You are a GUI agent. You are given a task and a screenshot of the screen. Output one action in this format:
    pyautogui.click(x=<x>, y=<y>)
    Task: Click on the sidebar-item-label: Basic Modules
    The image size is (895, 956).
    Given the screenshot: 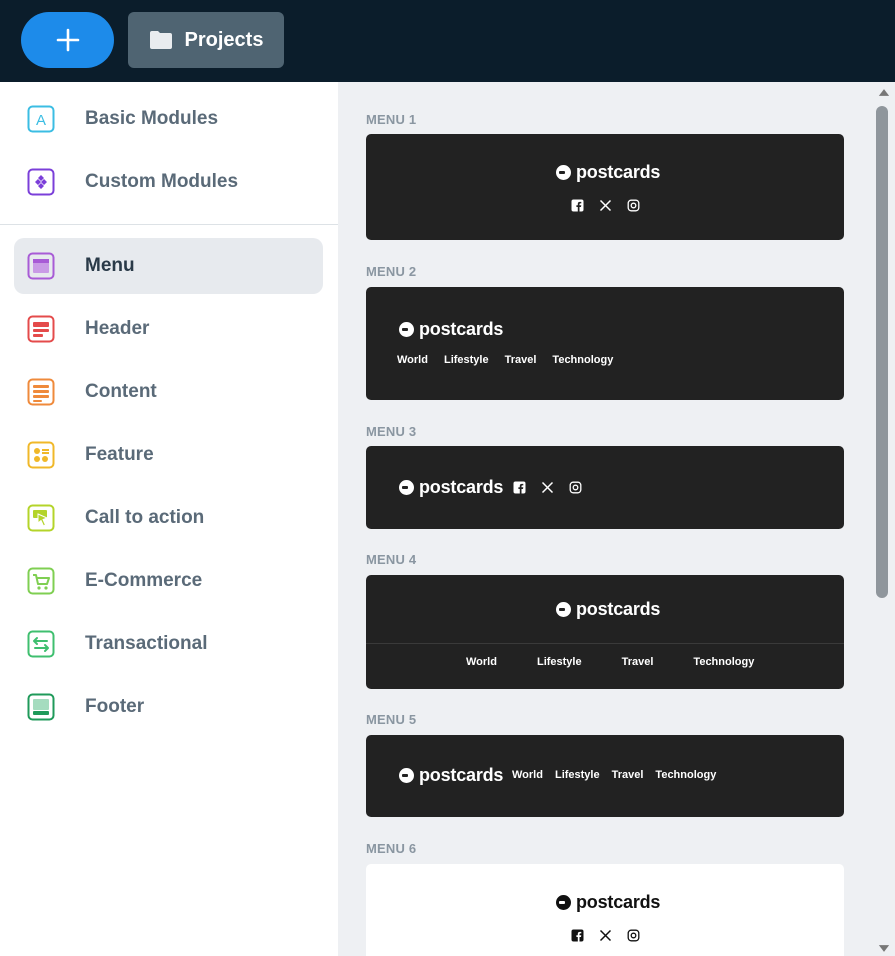 What is the action you would take?
    pyautogui.click(x=152, y=118)
    